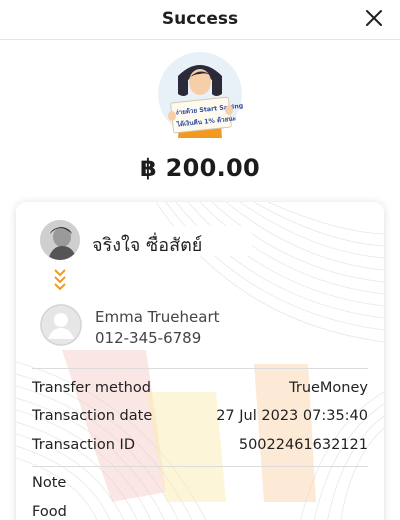 Image resolution: width=400 pixels, height=520 pixels. Describe the element at coordinates (49, 512) in the screenshot. I see `note-value: Food` at that location.